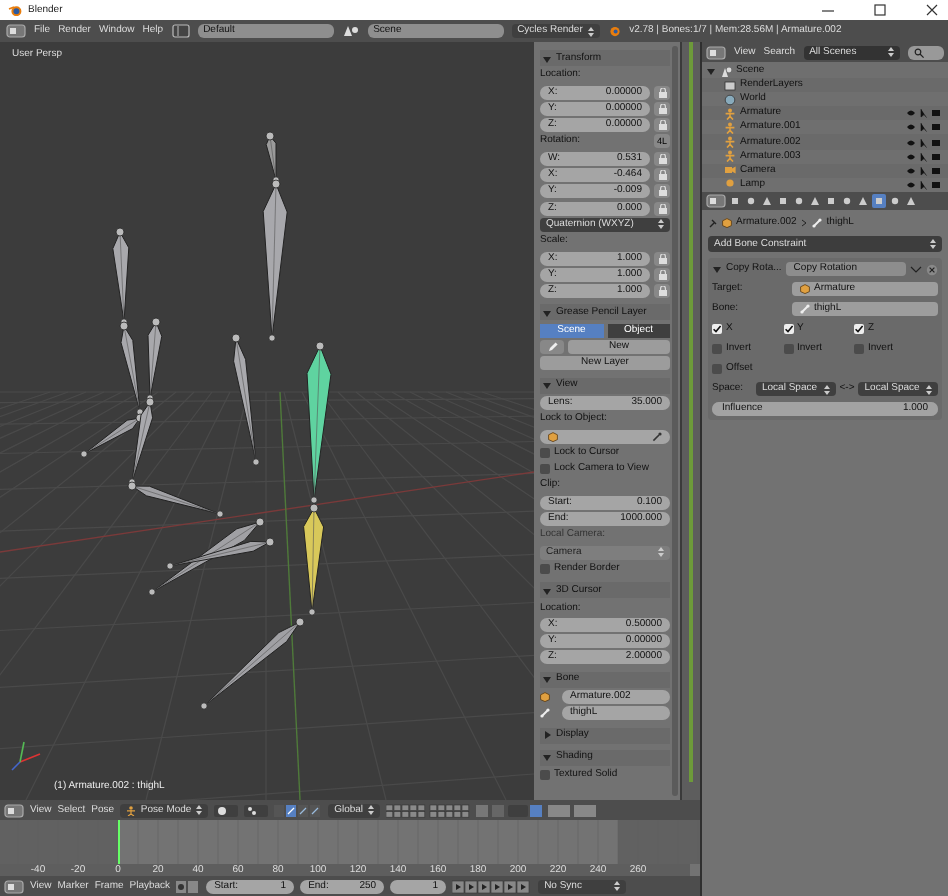 This screenshot has width=948, height=896. What do you see at coordinates (730, 99) in the screenshot?
I see `globe-icon` at bounding box center [730, 99].